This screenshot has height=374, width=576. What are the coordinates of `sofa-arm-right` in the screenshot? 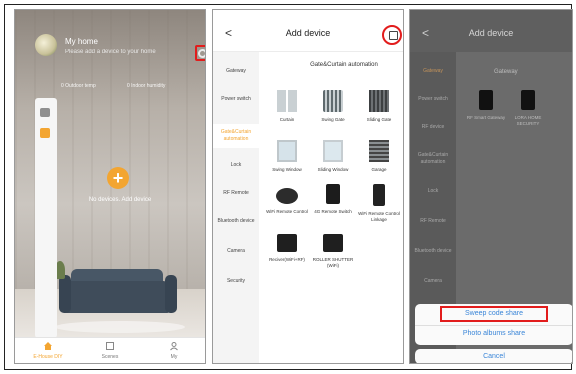 It's located at (171, 294).